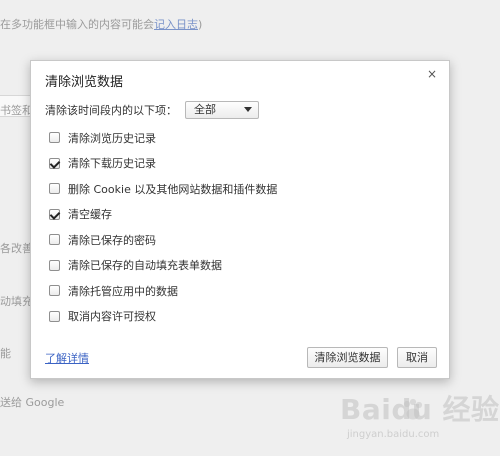  Describe the element at coordinates (5, 353) in the screenshot. I see `power-fragment: 能` at that location.